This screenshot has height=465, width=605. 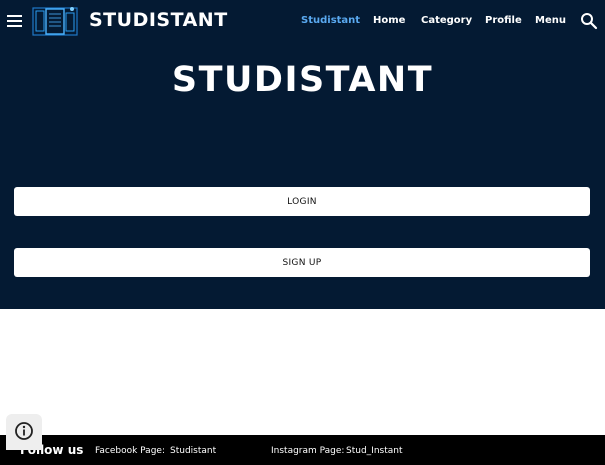 I want to click on signup-button: SIGN UP, so click(x=302, y=262).